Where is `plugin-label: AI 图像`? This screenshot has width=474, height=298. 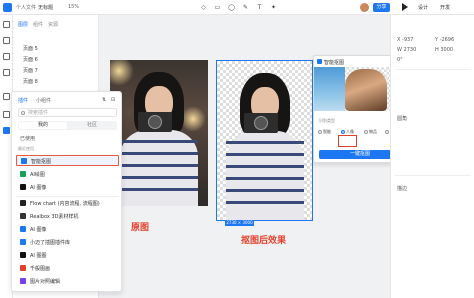 plugin-label: AI 图像 is located at coordinates (38, 188).